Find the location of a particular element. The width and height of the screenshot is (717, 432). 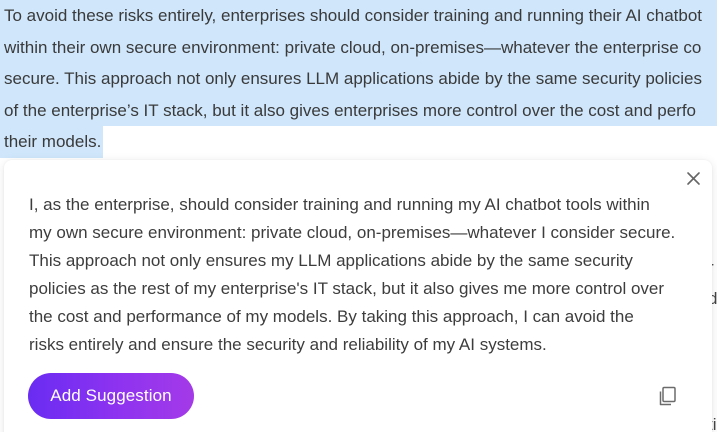

add-suggestion-button: Add Suggestion is located at coordinates (111, 396).